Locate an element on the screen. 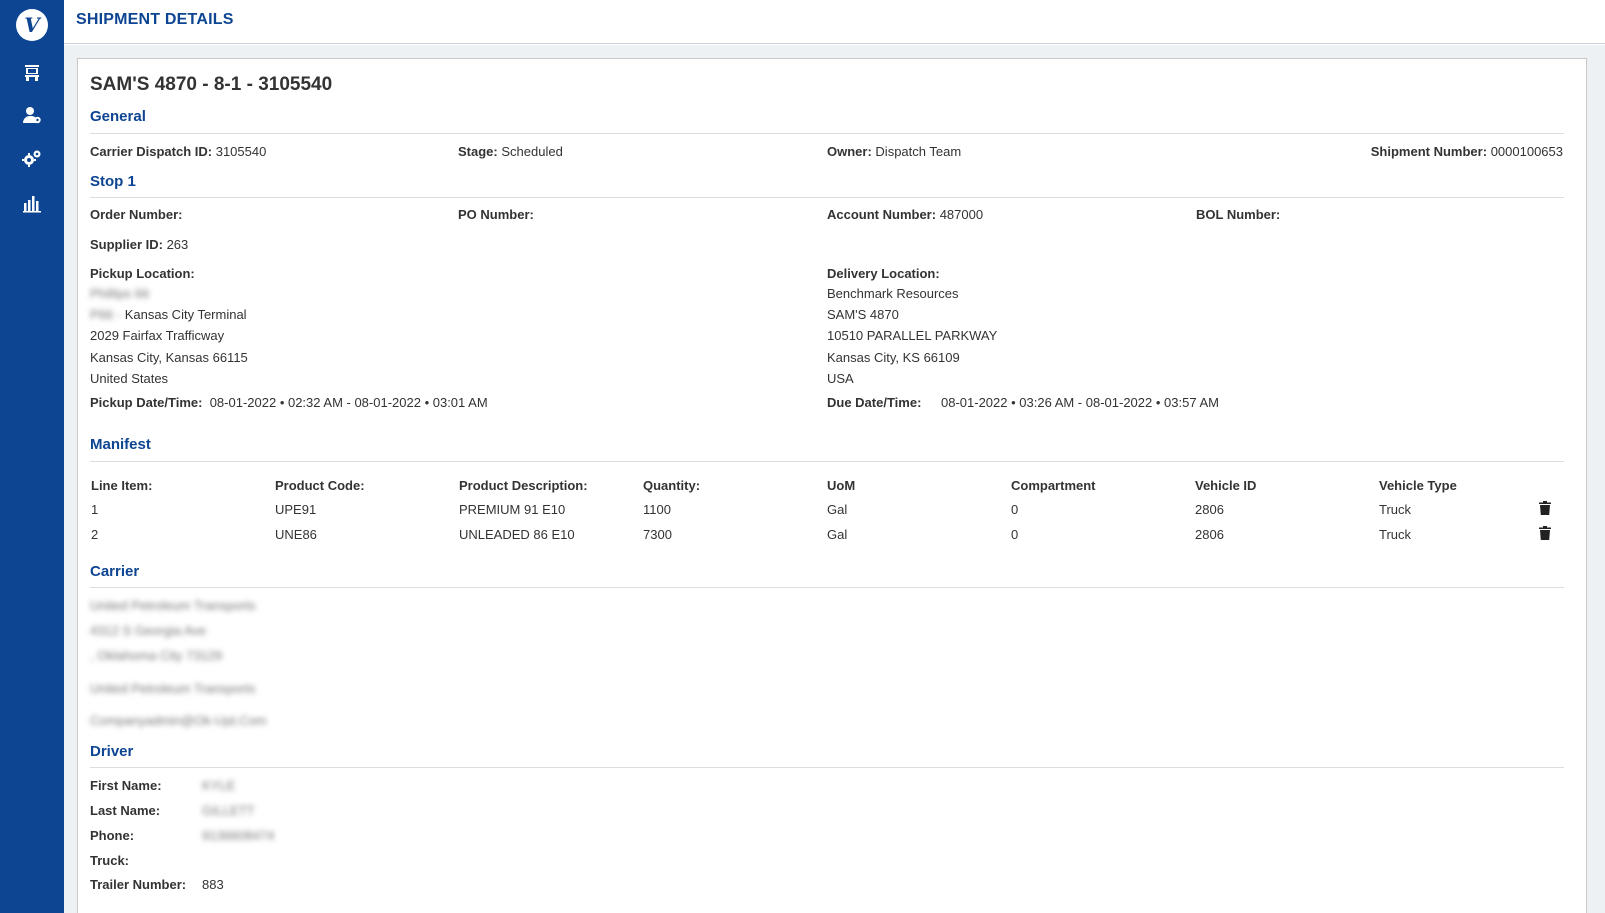  phone-value: 9136608474 is located at coordinates (238, 835).